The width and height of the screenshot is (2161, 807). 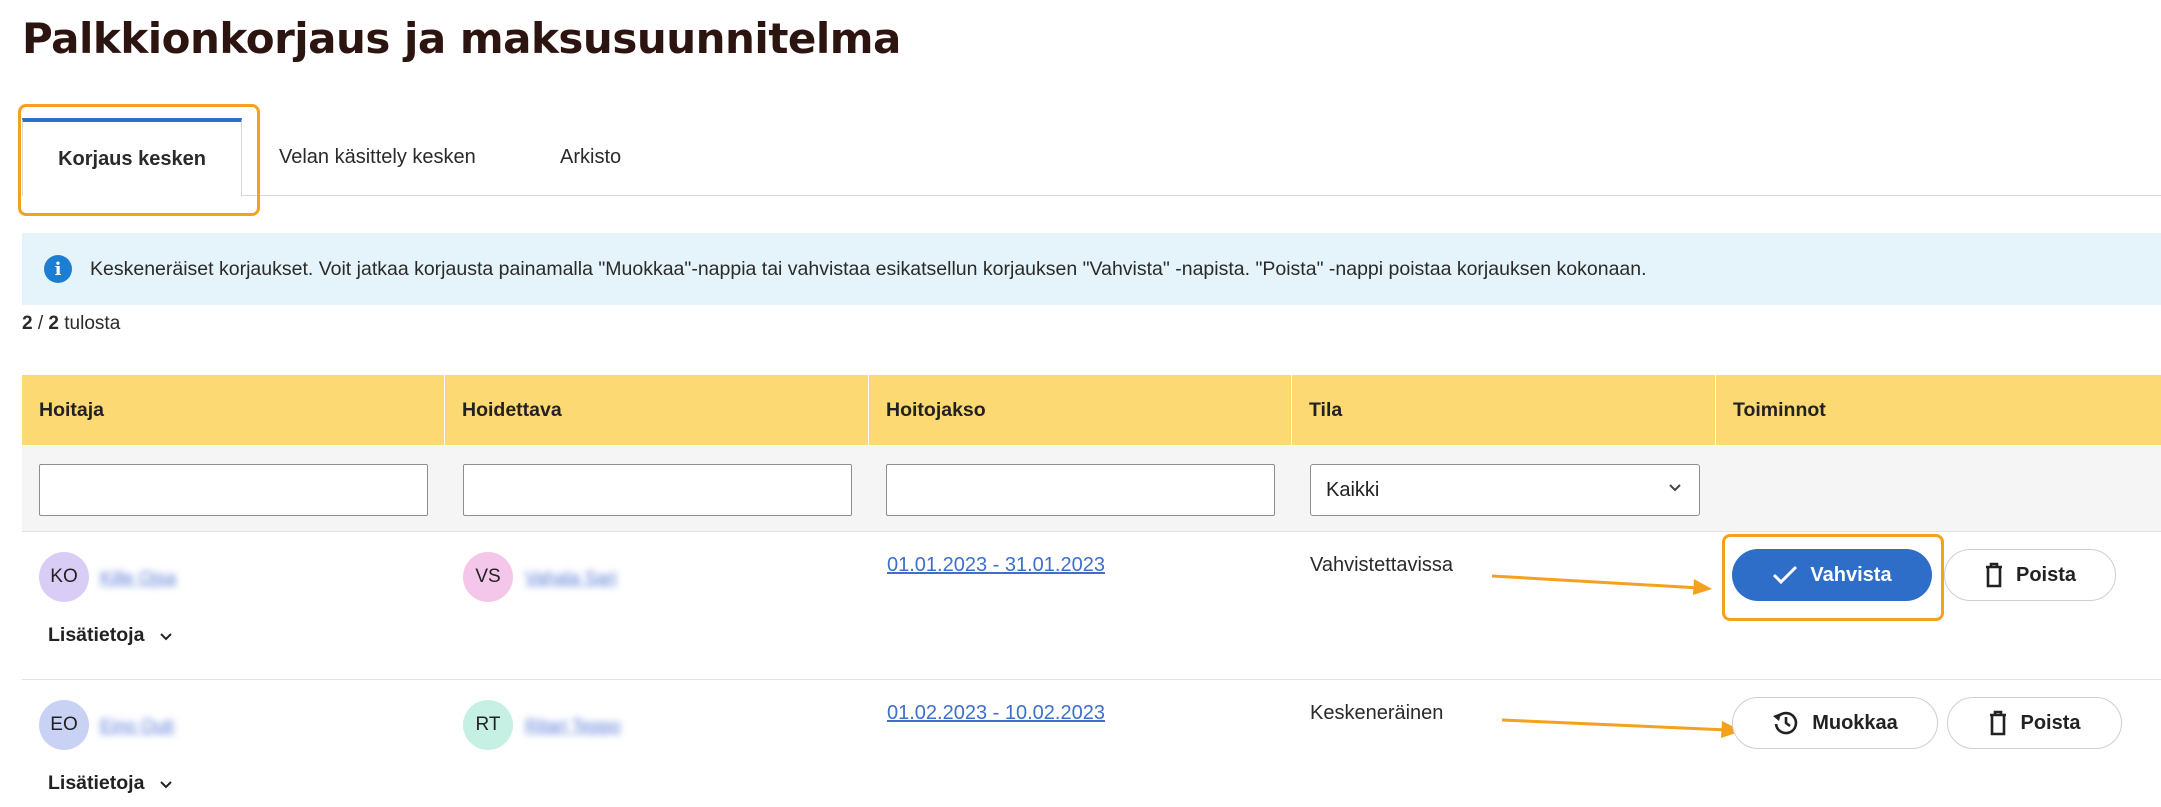 I want to click on tab-korjaus-kesken: Korjaus kesken, so click(x=132, y=157).